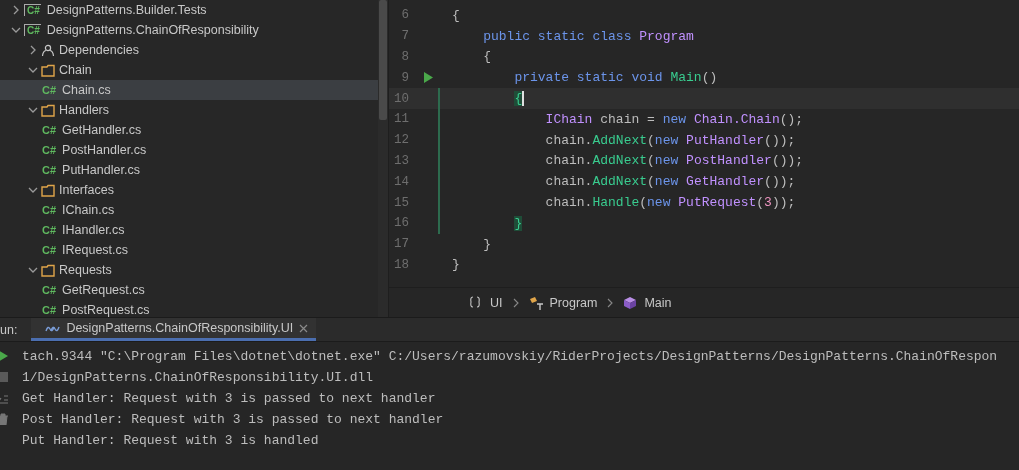  What do you see at coordinates (189, 130) in the screenshot?
I see `tree-item: C# GetHandler.cs` at bounding box center [189, 130].